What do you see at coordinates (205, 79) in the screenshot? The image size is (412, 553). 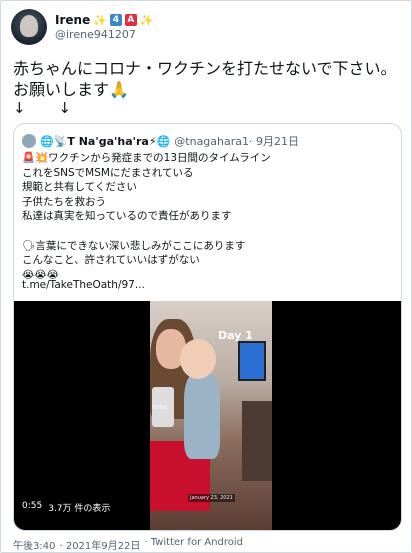 I see `tweet-text: 赤ちゃんにコロナ・ワクチンを打たせないで下さい。お願いします🙏` at bounding box center [205, 79].